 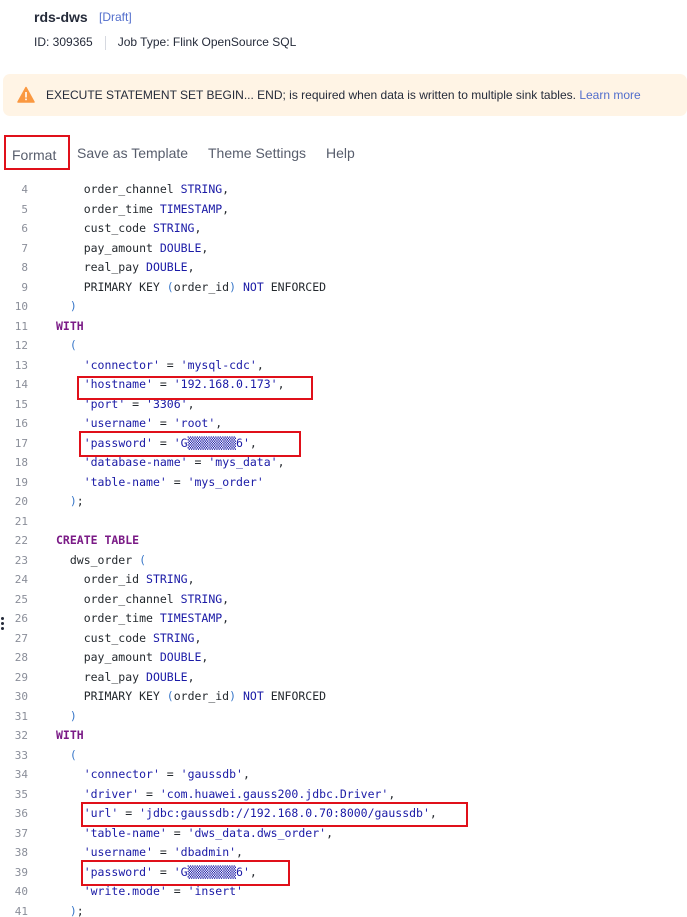 I want to click on code-text: real_pay DOUBLE,, so click(x=125, y=267).